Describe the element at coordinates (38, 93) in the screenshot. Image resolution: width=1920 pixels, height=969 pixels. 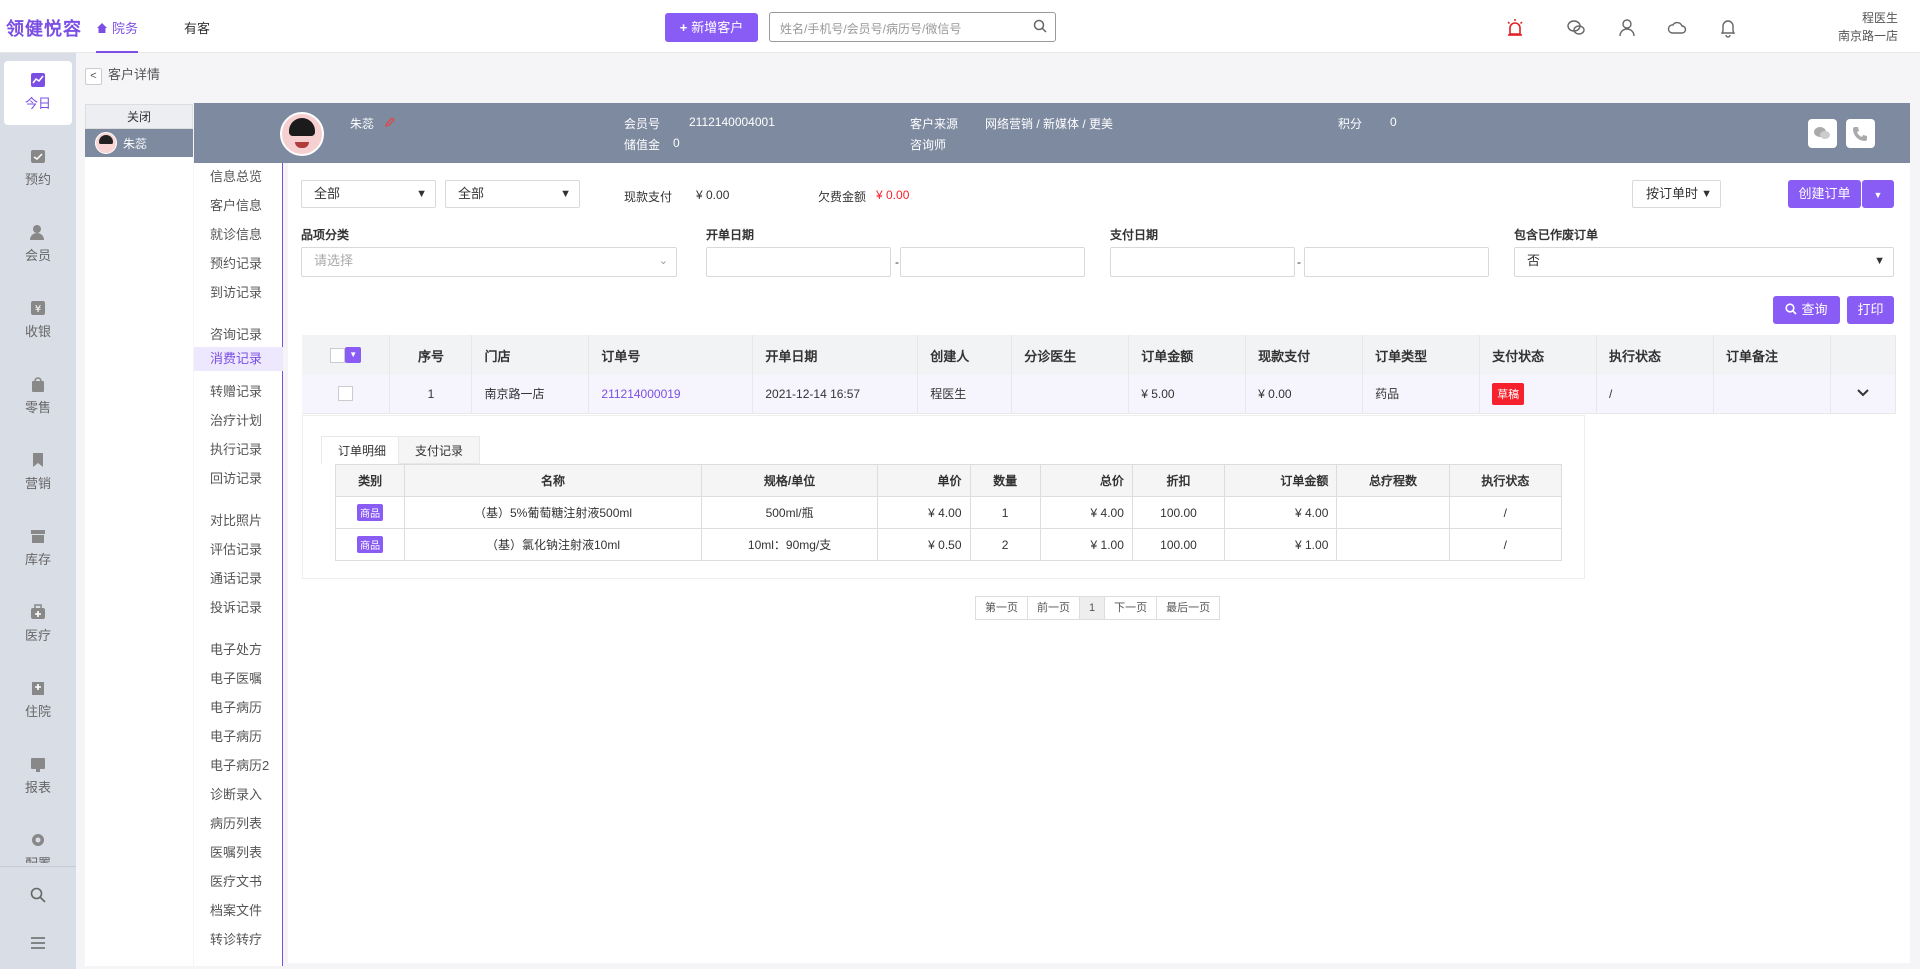
I see `sidebar-item-today: 今日` at that location.